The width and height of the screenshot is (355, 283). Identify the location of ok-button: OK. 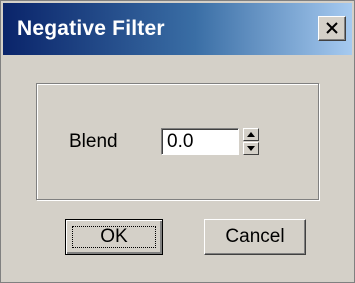
(114, 237).